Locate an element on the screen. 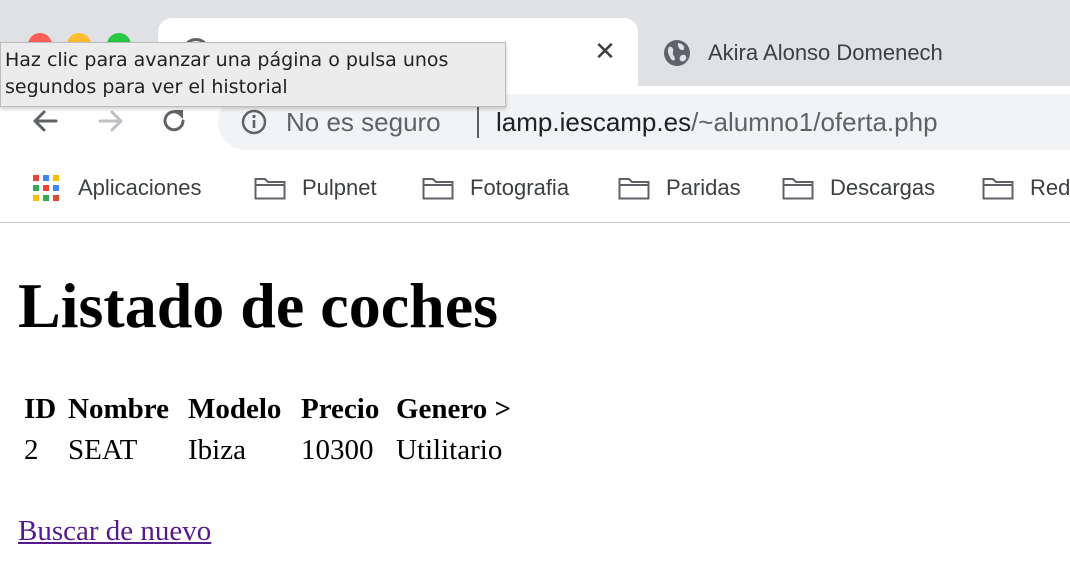  tooltip-line: segundos para ver el historial is located at coordinates (146, 87).